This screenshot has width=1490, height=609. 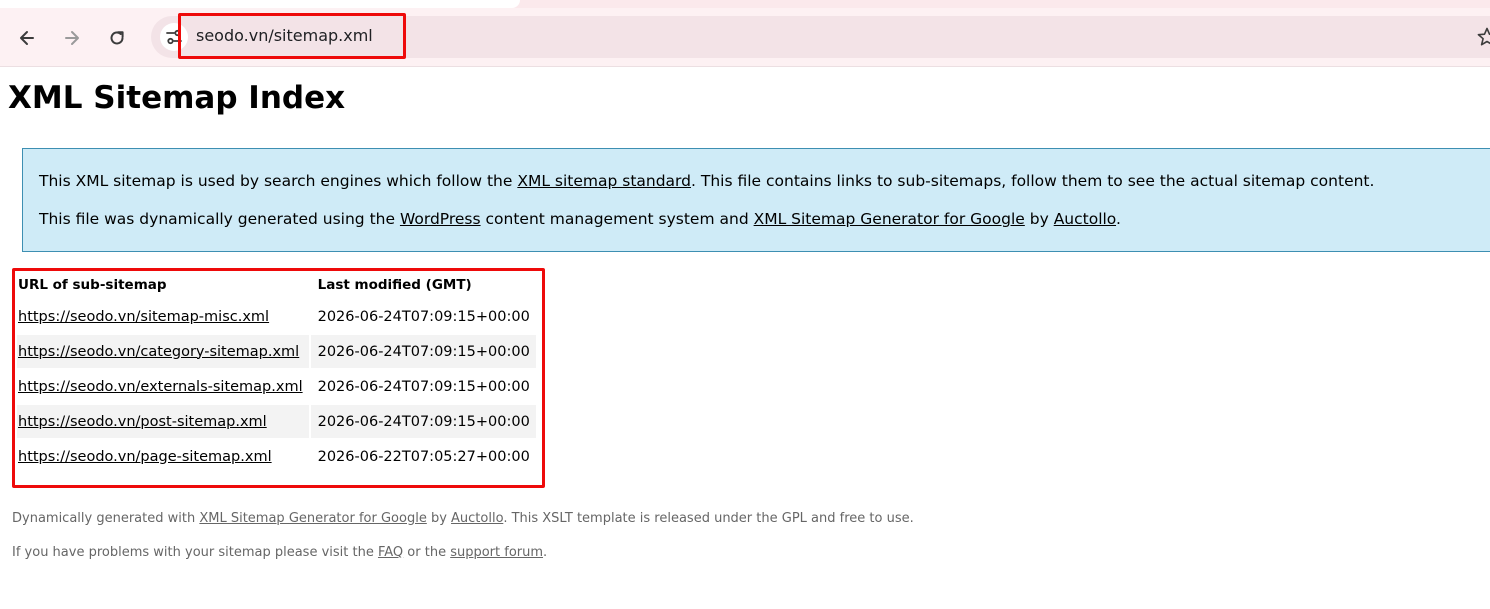 I want to click on reload-icon, so click(x=117, y=38).